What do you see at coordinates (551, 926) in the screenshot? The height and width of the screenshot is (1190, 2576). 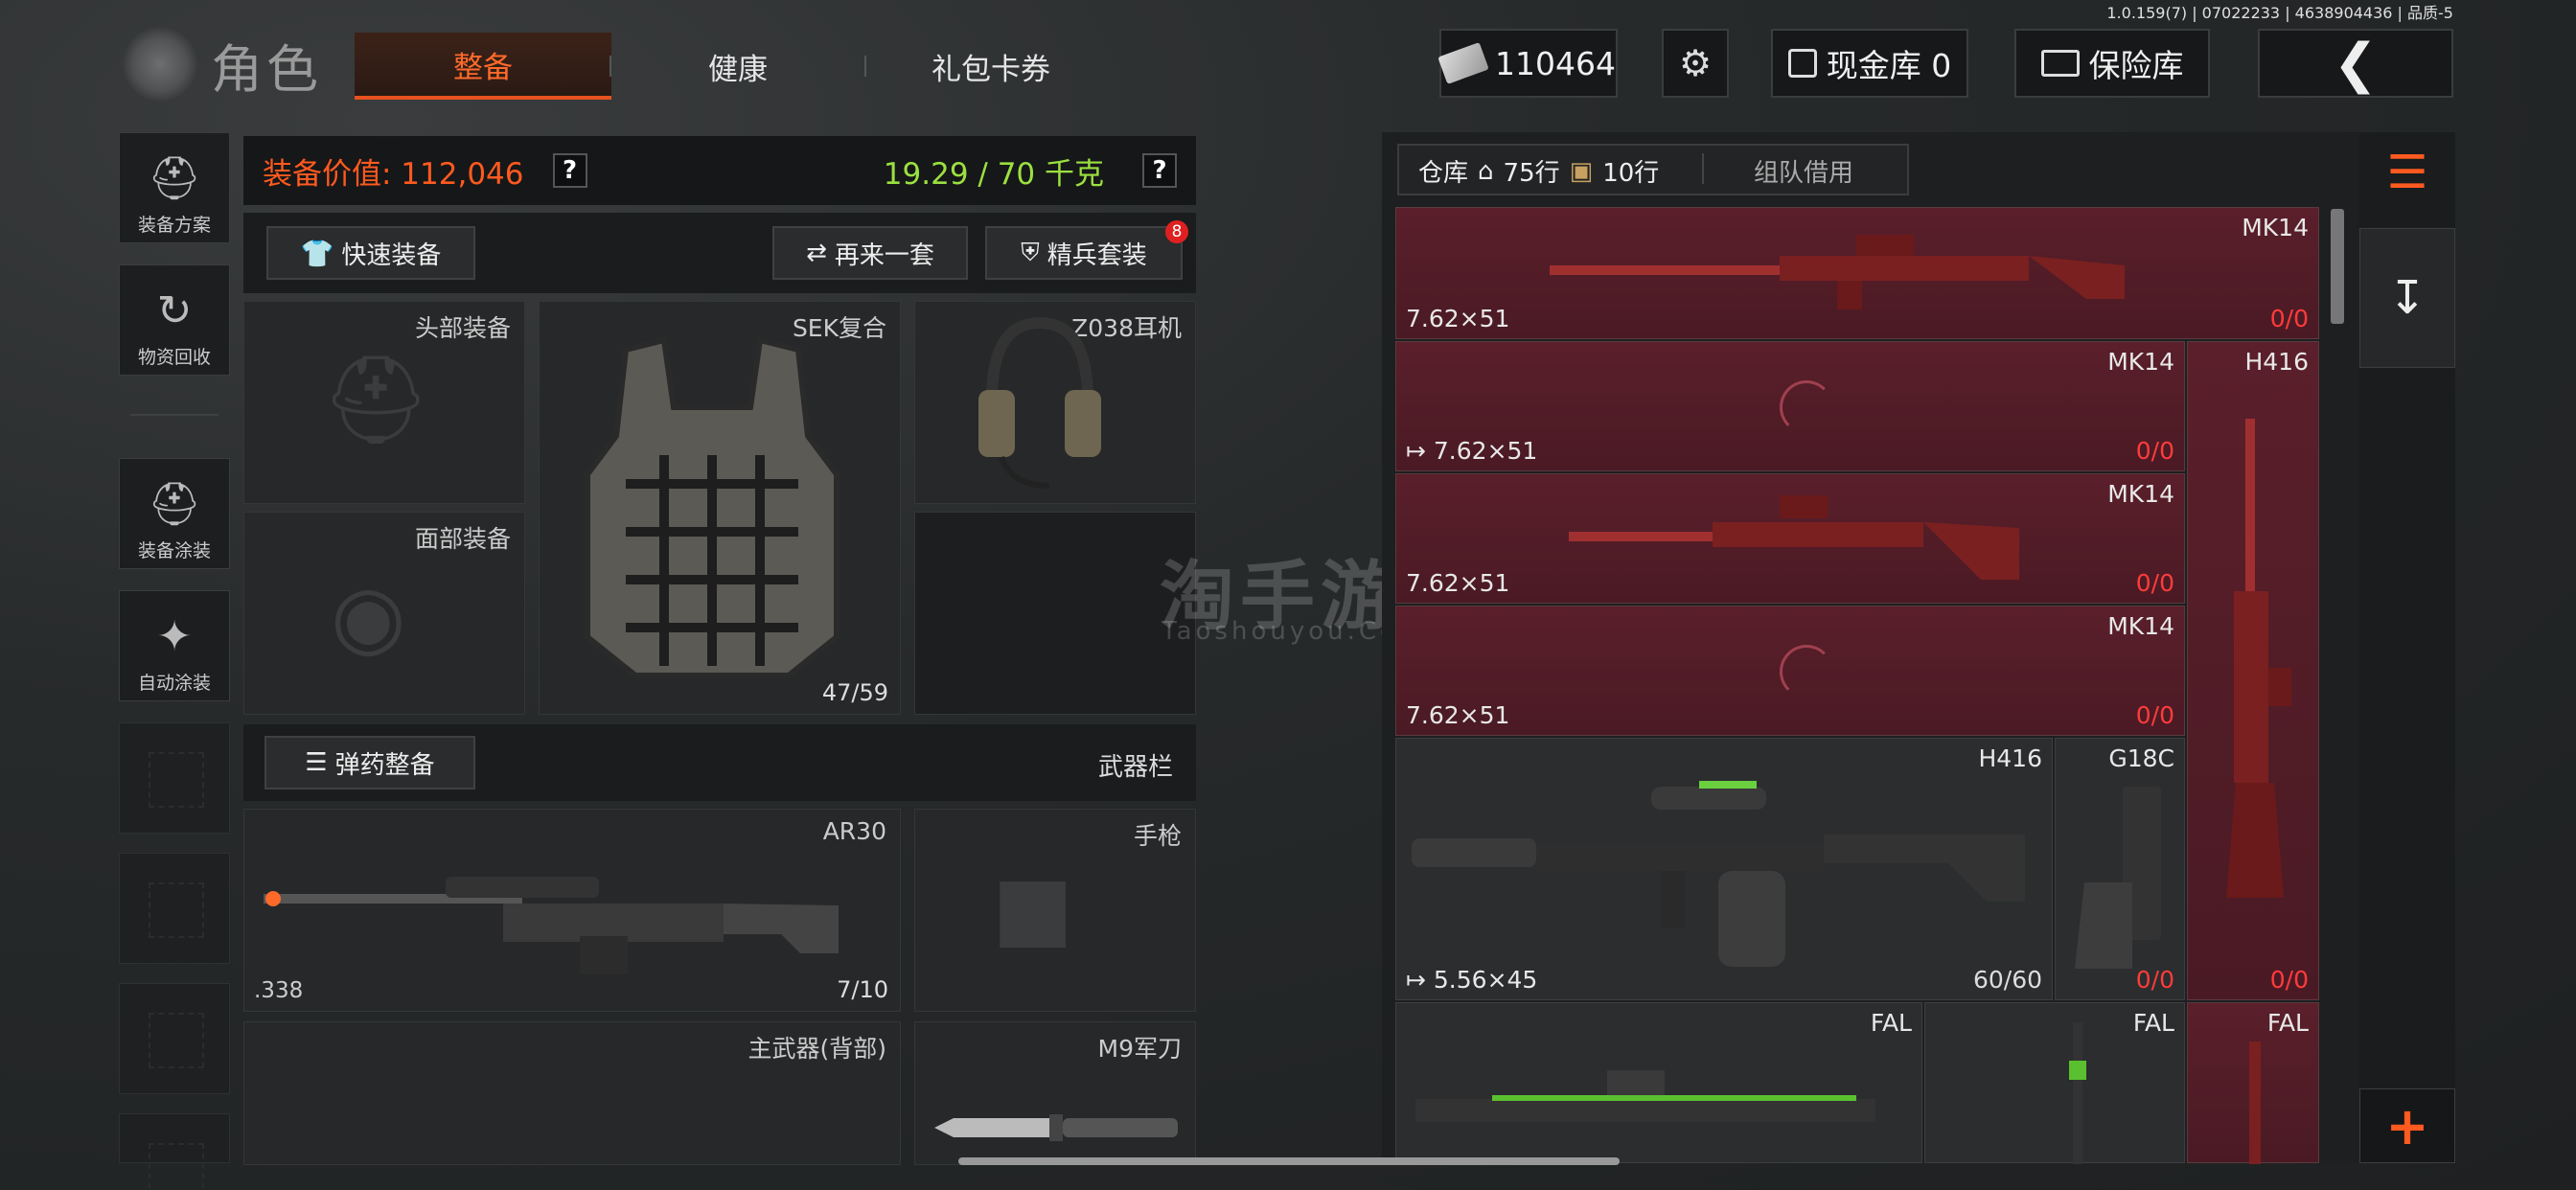 I see `sniper-rifle-icon` at bounding box center [551, 926].